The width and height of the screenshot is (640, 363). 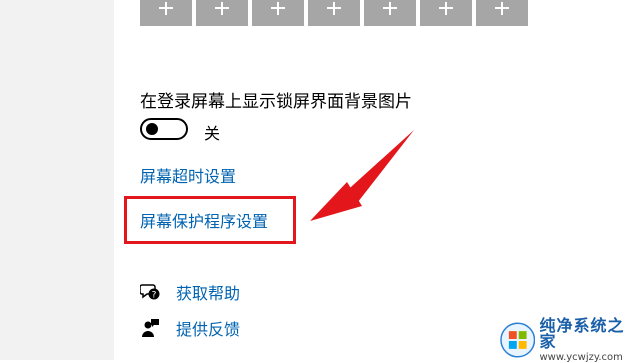 I want to click on quick-status-tiles, so click(x=334, y=13).